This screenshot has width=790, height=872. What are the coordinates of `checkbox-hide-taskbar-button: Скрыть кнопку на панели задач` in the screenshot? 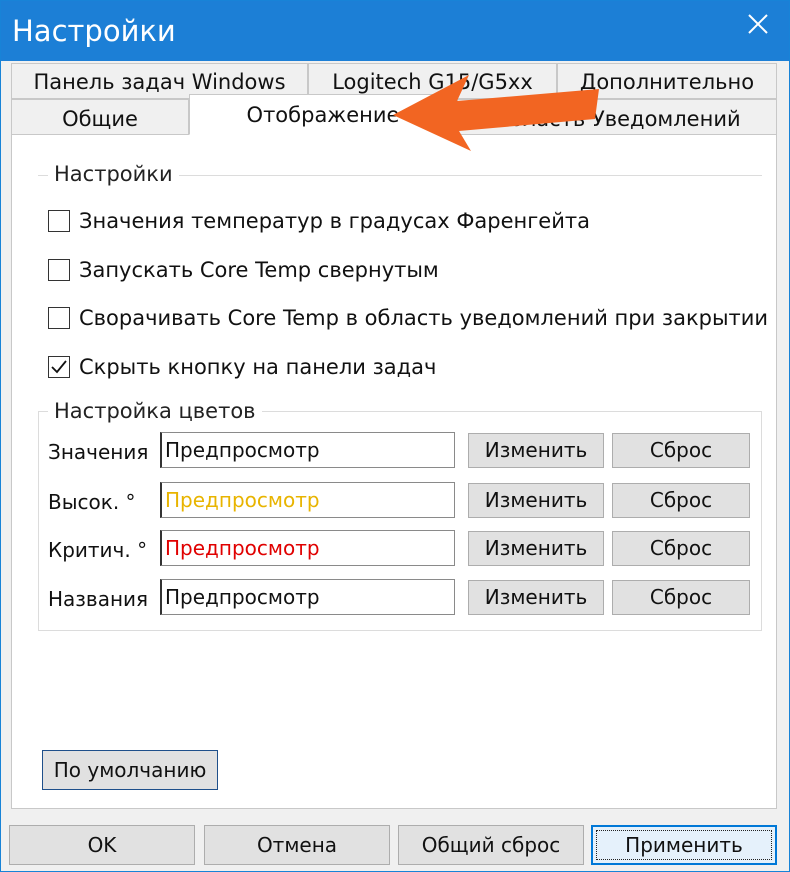 It's located at (242, 367).